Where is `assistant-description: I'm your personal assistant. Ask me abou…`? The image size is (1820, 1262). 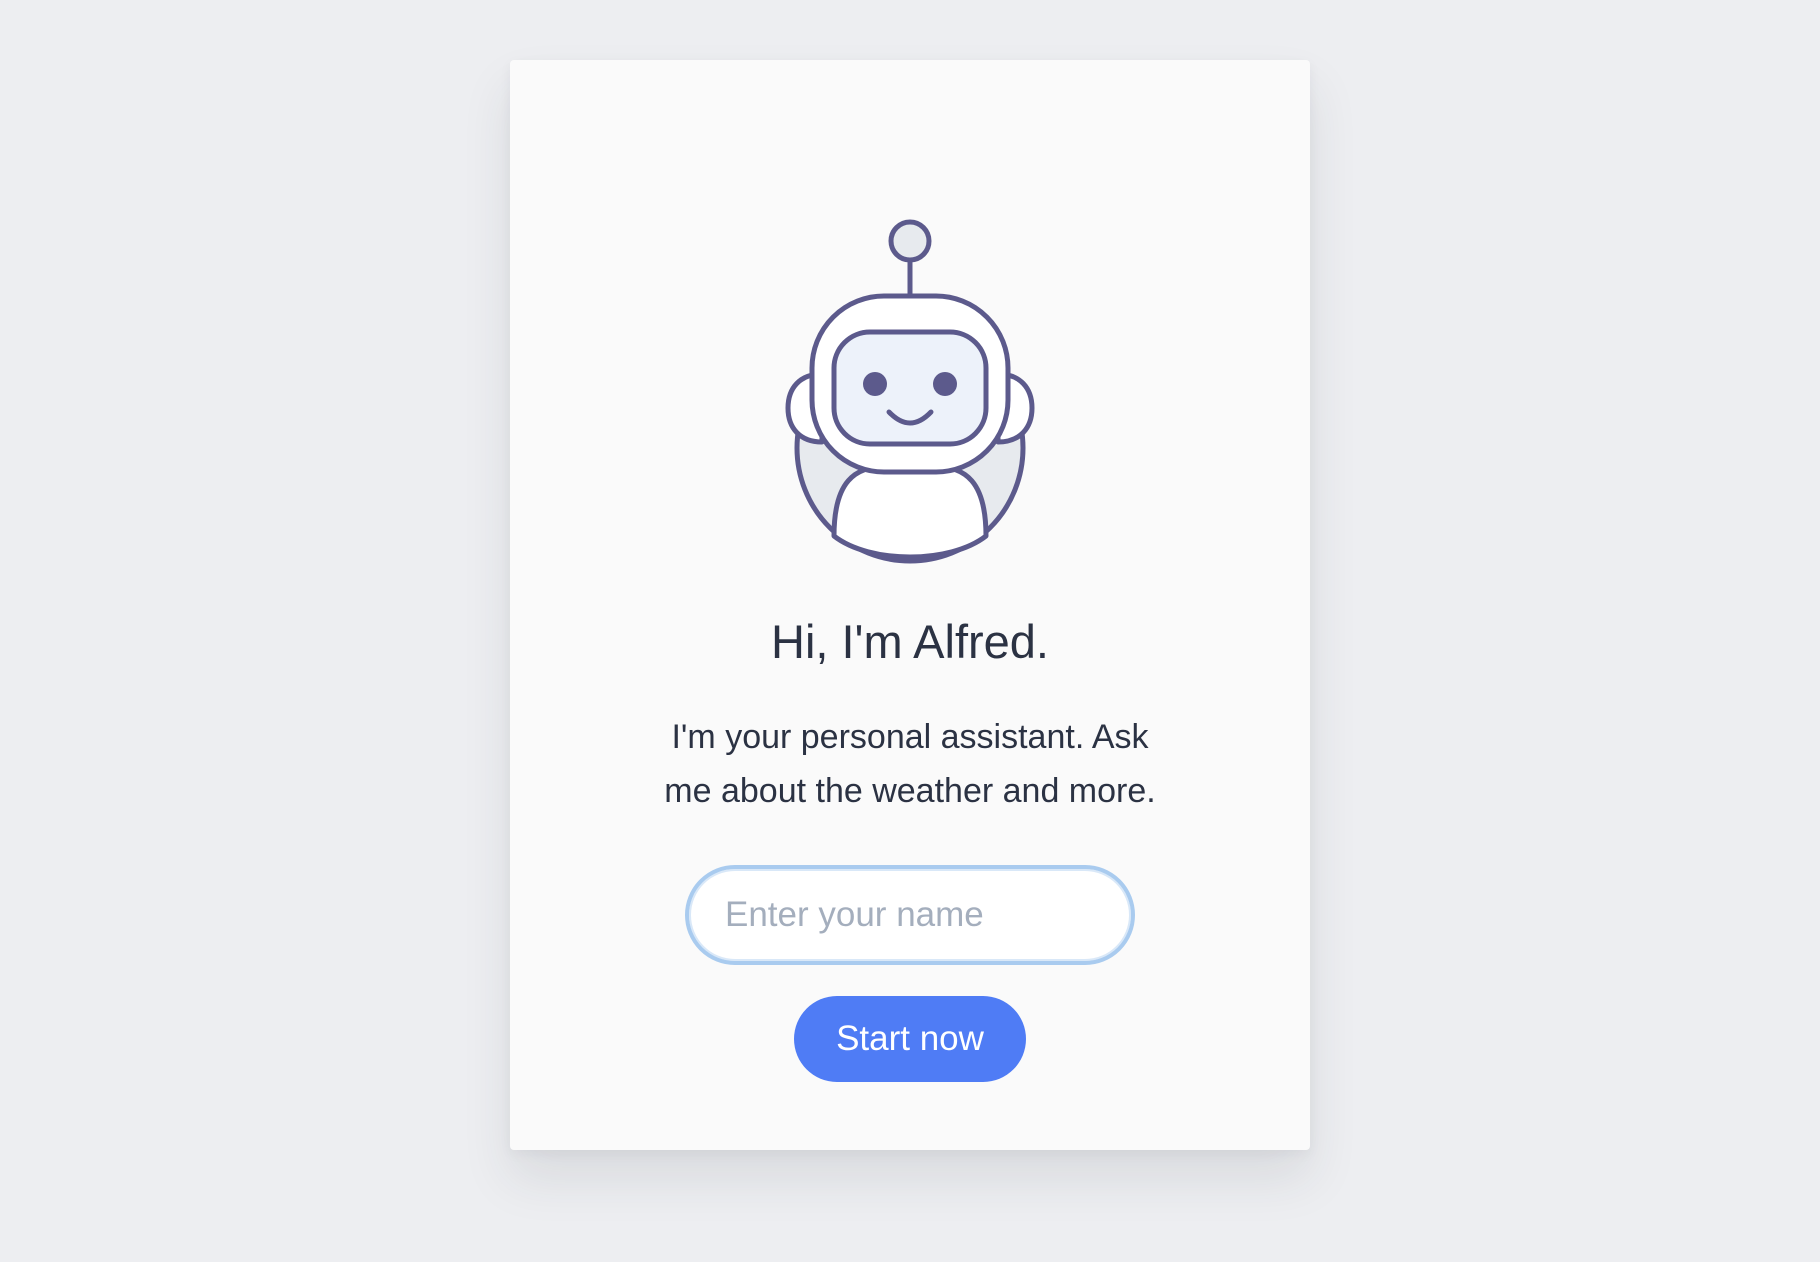
assistant-description: I'm your personal assistant. Ask me abou… is located at coordinates (910, 764).